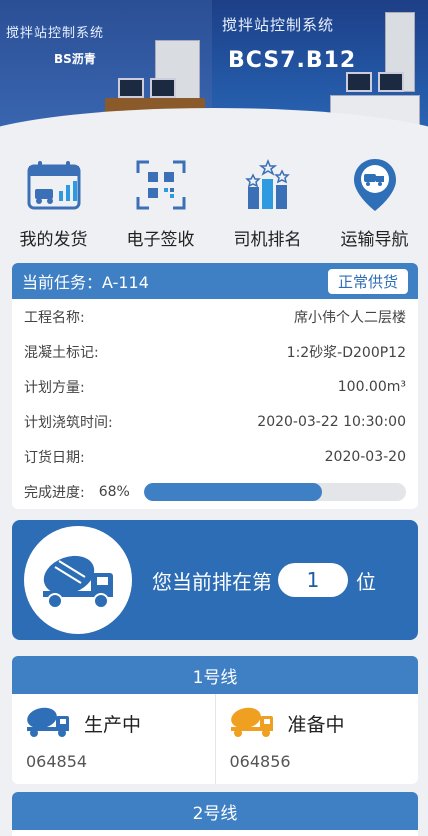 Image resolution: width=428 pixels, height=836 pixels. What do you see at coordinates (260, 761) in the screenshot?
I see `slot-code: 064856` at bounding box center [260, 761].